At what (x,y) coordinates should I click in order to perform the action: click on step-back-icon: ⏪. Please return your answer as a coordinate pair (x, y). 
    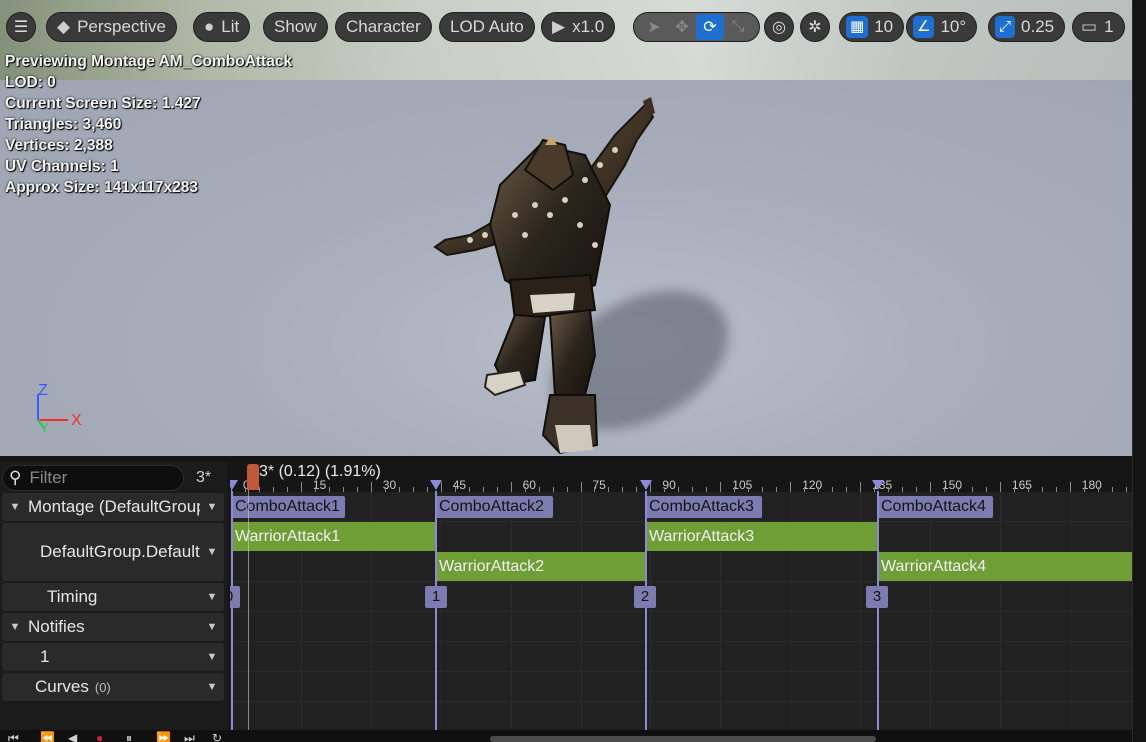
    Looking at the image, I should click on (47, 736).